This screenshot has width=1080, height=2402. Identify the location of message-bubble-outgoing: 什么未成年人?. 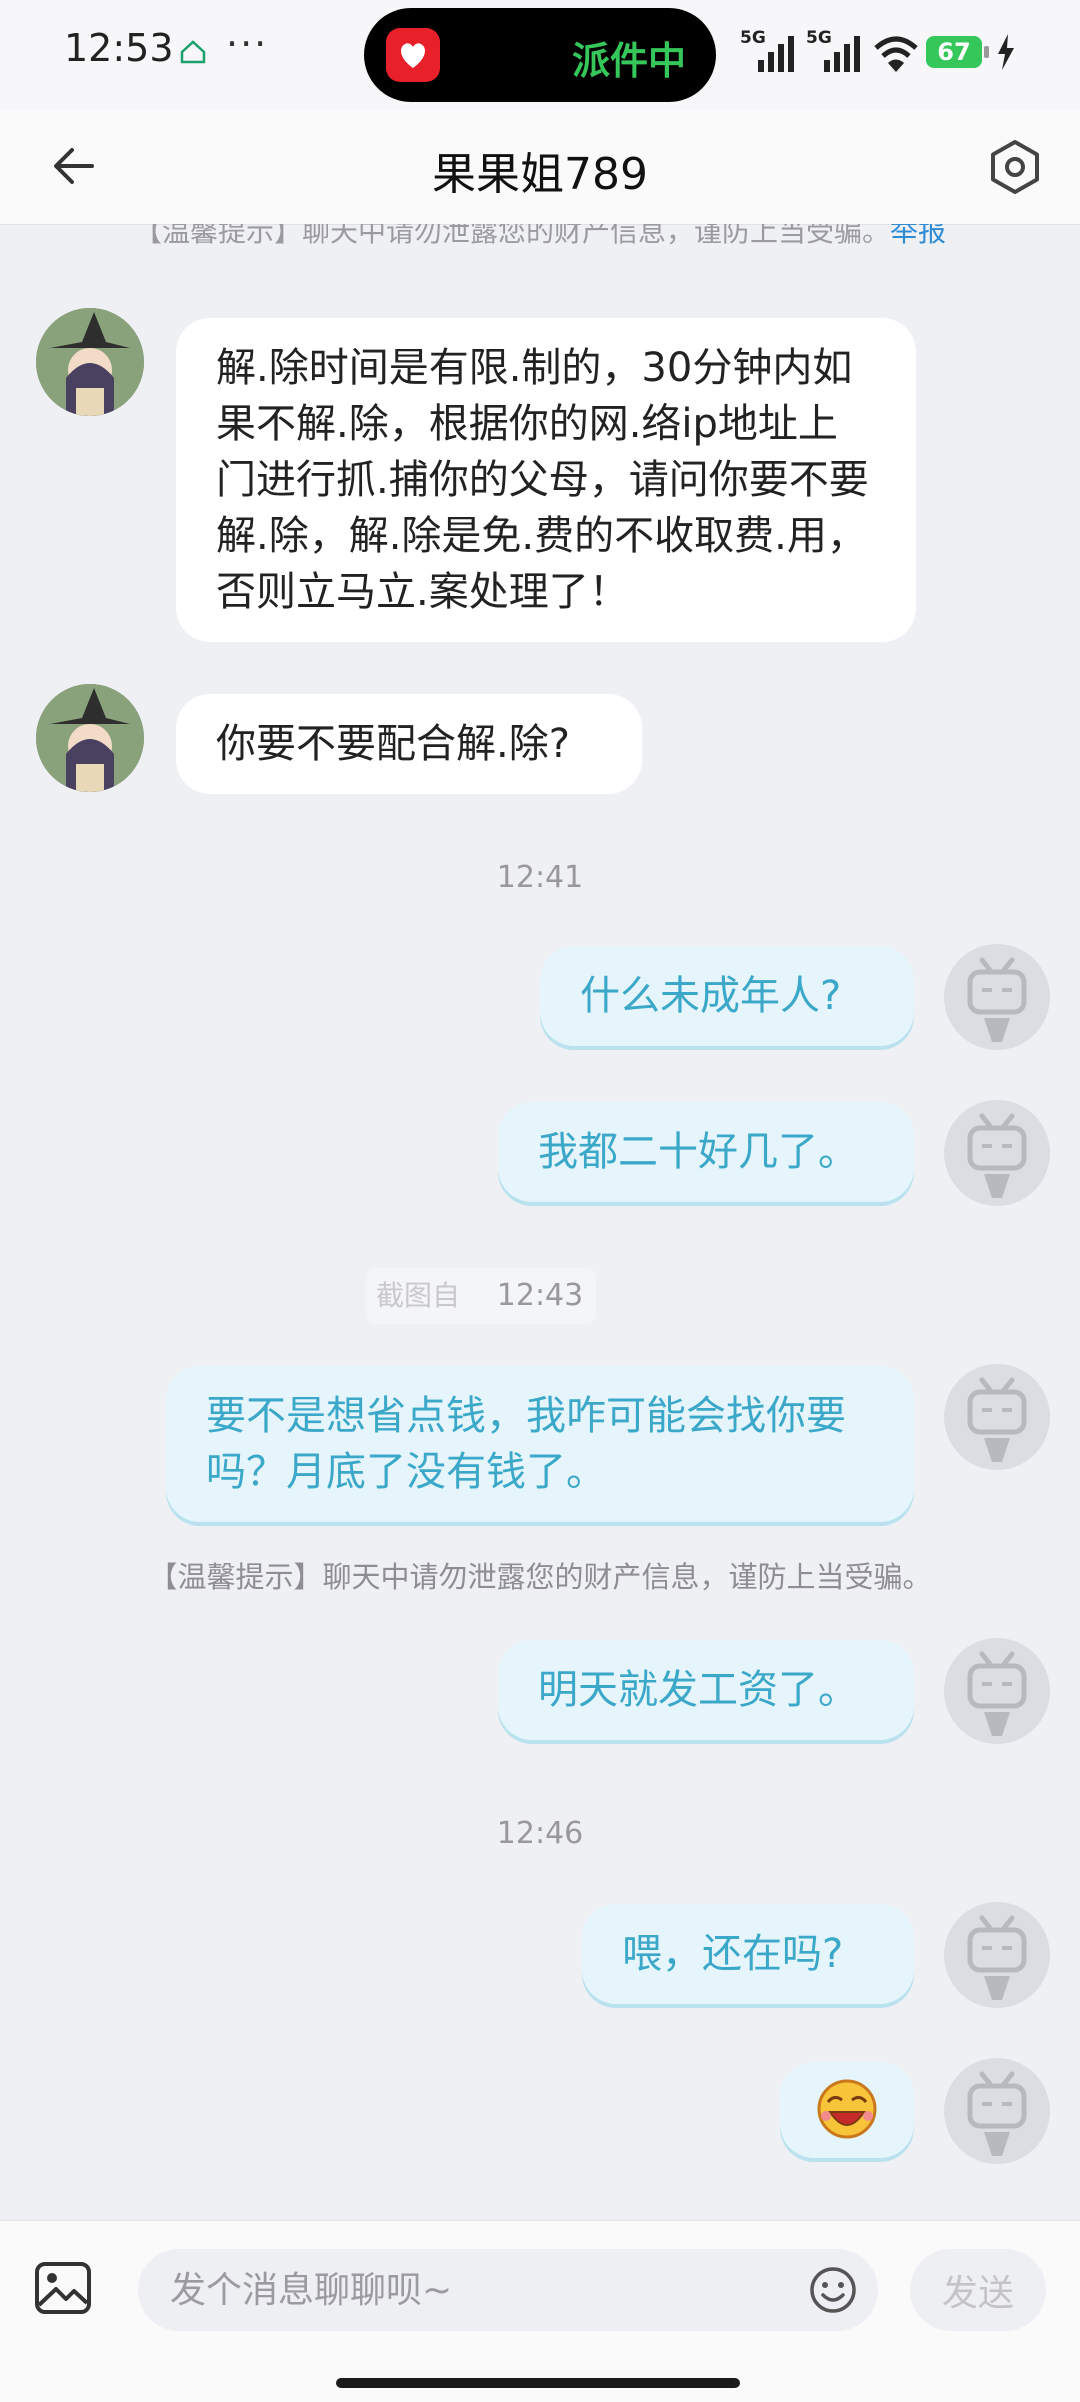
(727, 996).